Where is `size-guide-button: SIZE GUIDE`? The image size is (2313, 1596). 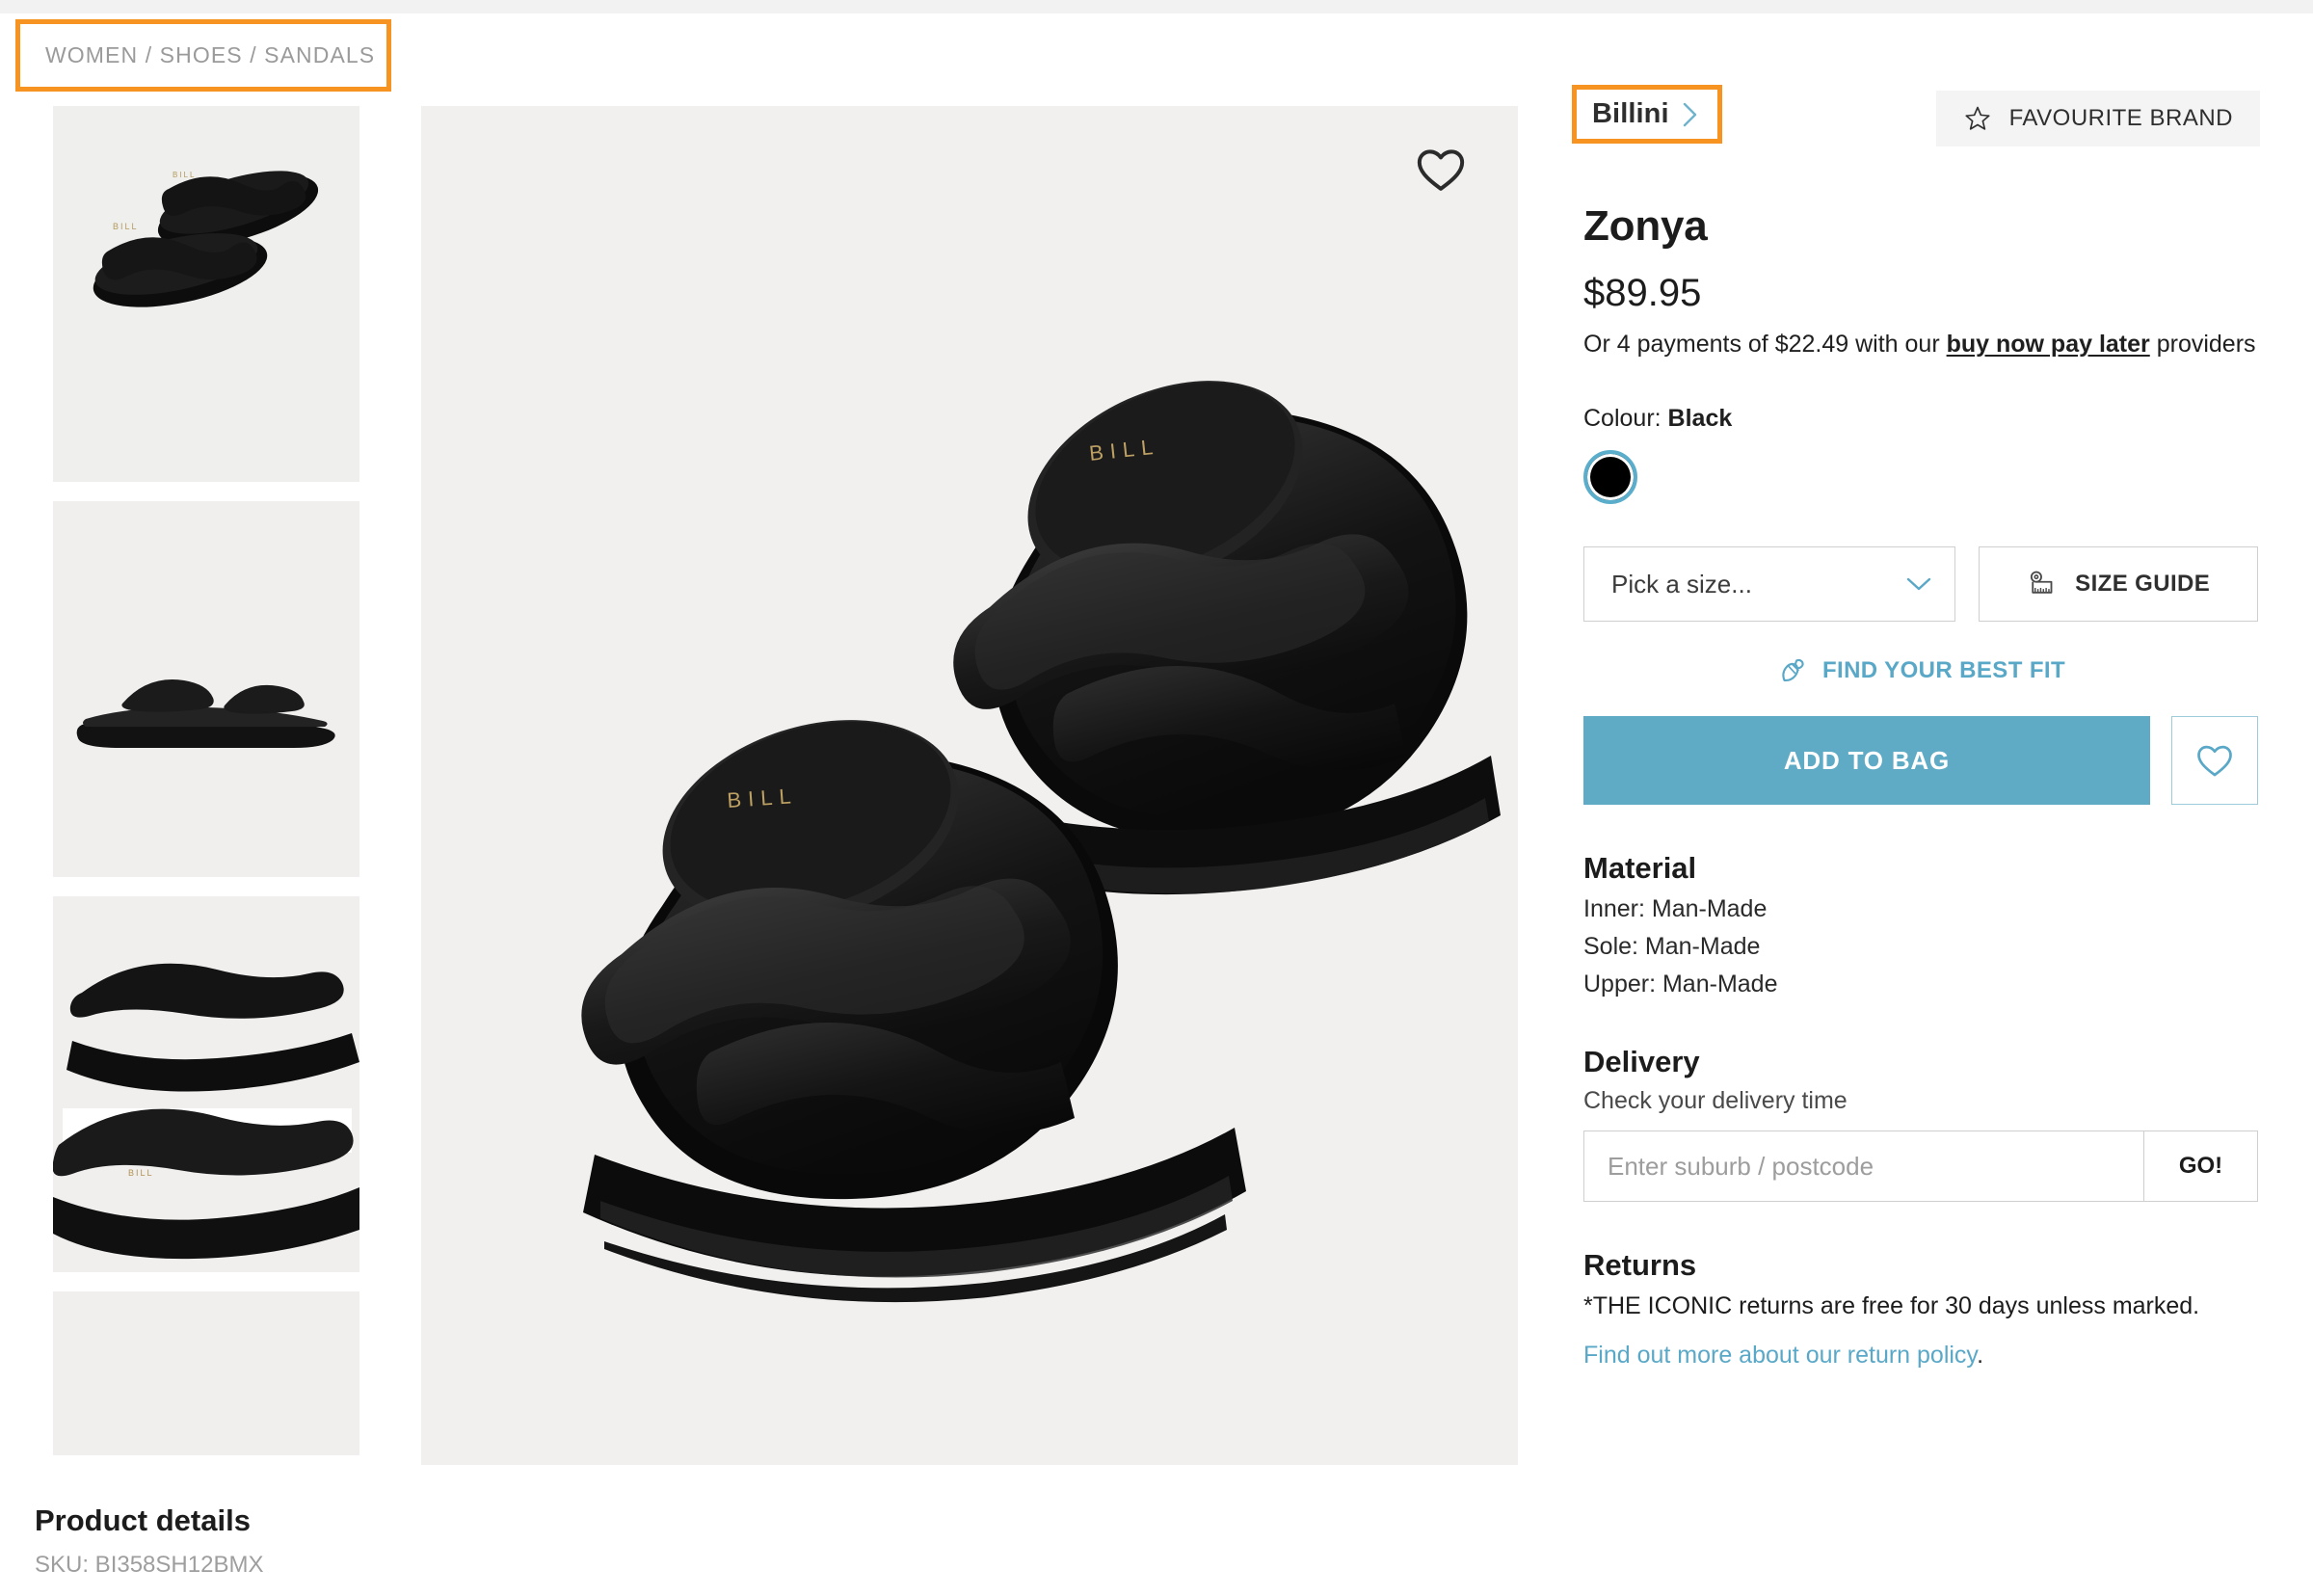
size-guide-button: SIZE GUIDE is located at coordinates (2119, 584).